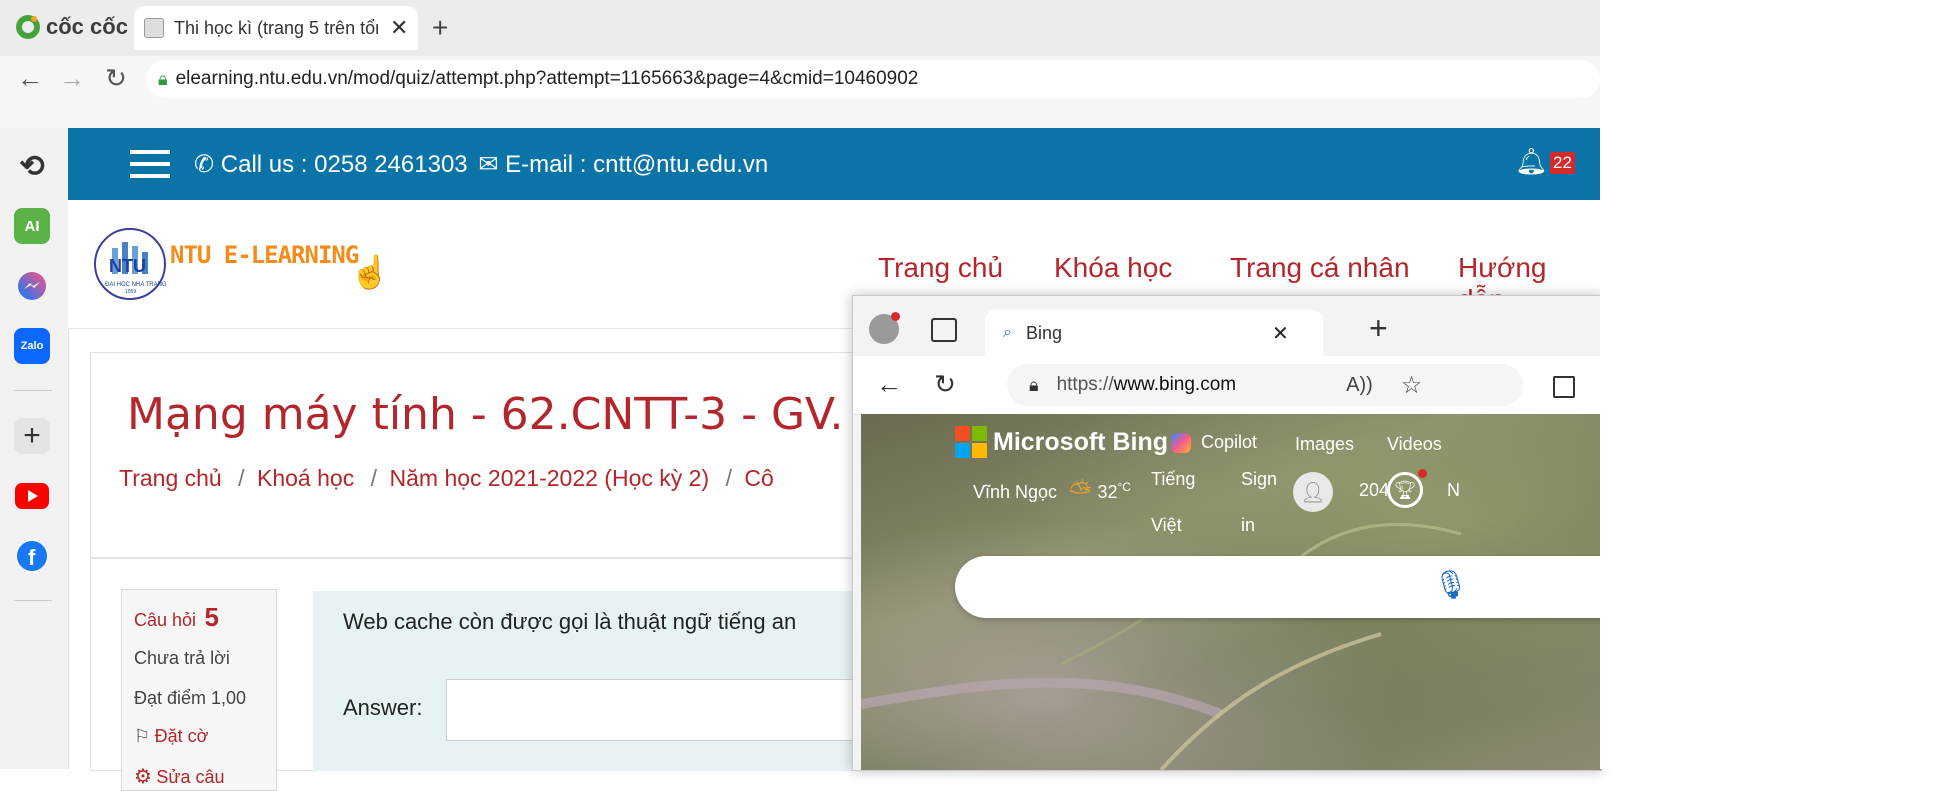  Describe the element at coordinates (1043, 332) in the screenshot. I see `edge-tab-title: Bing` at that location.